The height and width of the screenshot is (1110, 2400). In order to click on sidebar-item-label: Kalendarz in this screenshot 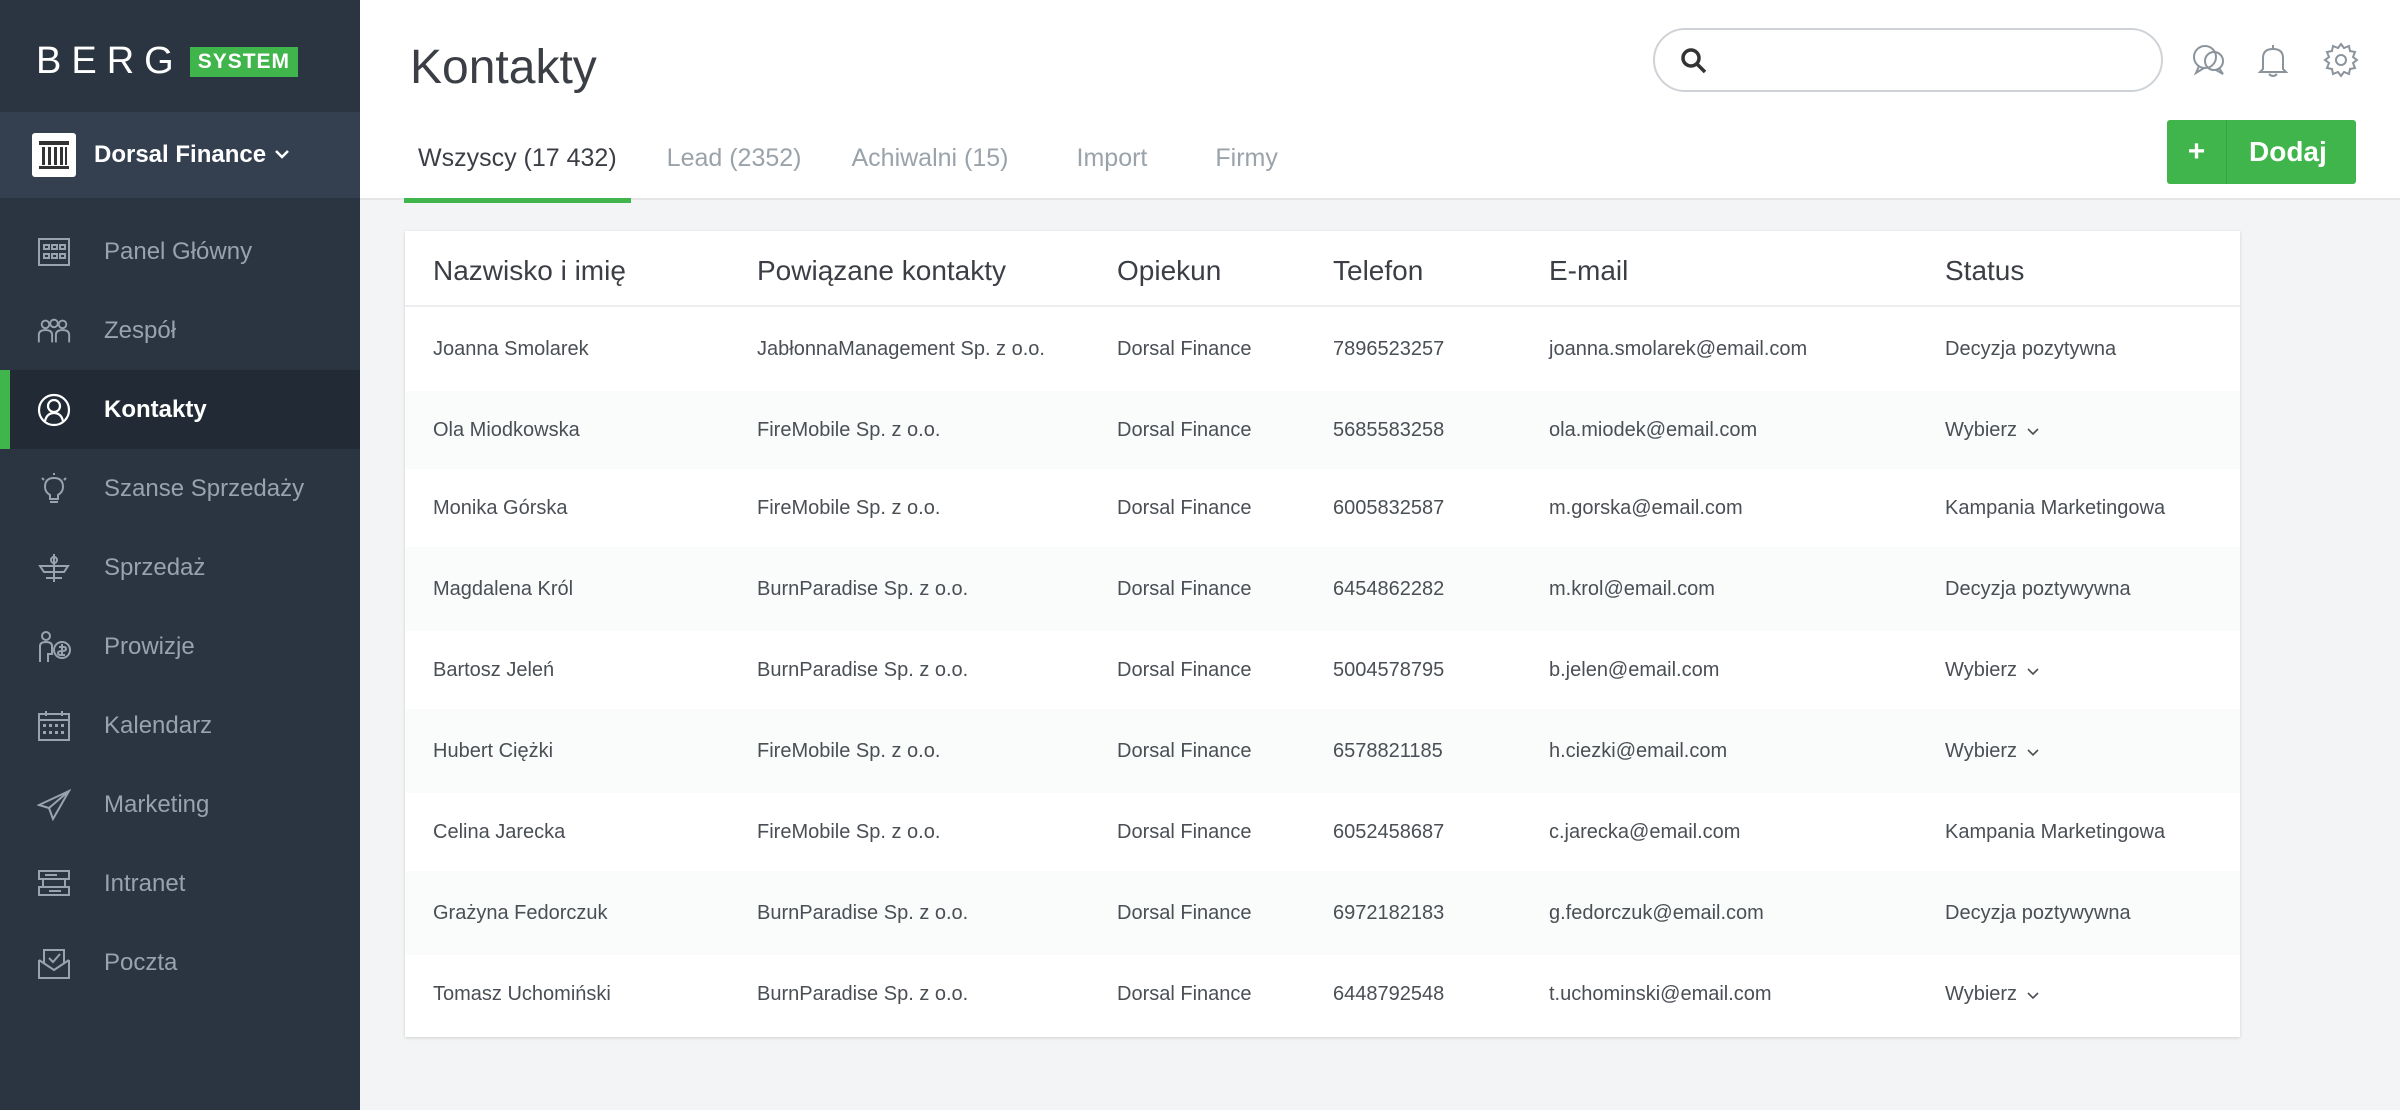, I will do `click(158, 725)`.